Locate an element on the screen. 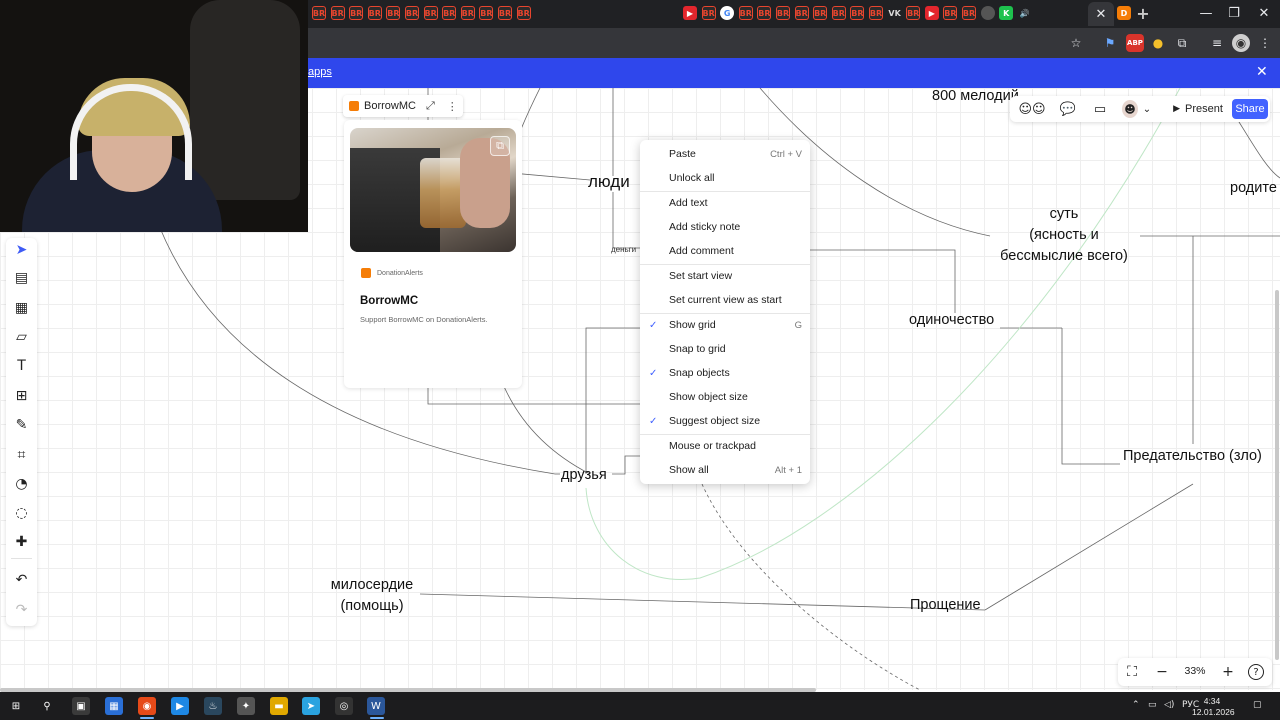 This screenshot has width=1280, height=720. menu-item-suggest-object-size: ✓ Suggest object size is located at coordinates (725, 421).